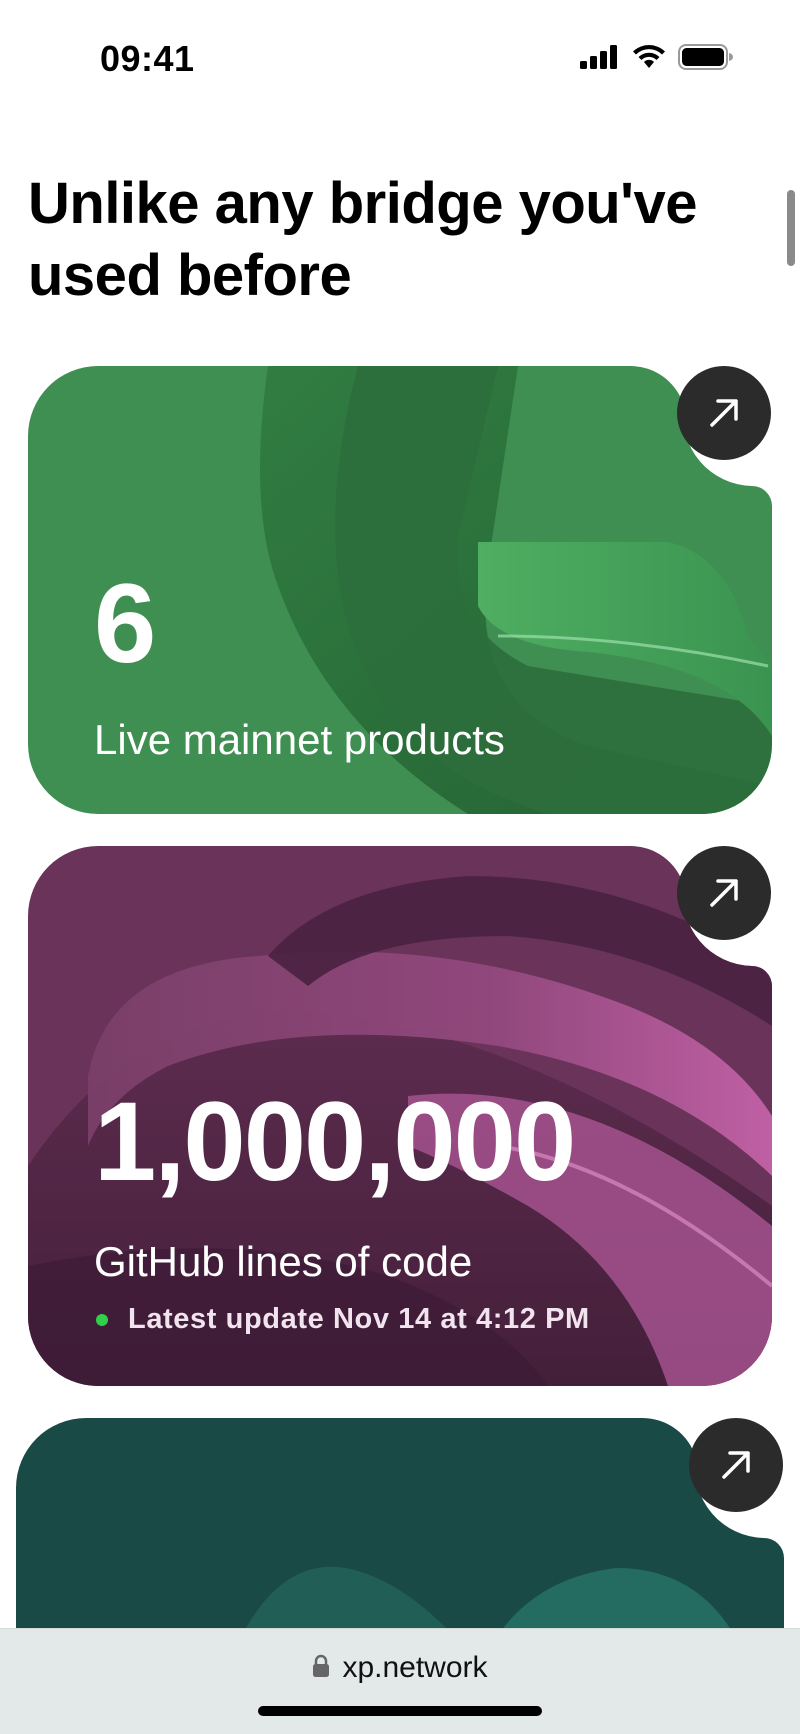 Image resolution: width=800 pixels, height=1734 pixels. I want to click on signal-icon, so click(600, 59).